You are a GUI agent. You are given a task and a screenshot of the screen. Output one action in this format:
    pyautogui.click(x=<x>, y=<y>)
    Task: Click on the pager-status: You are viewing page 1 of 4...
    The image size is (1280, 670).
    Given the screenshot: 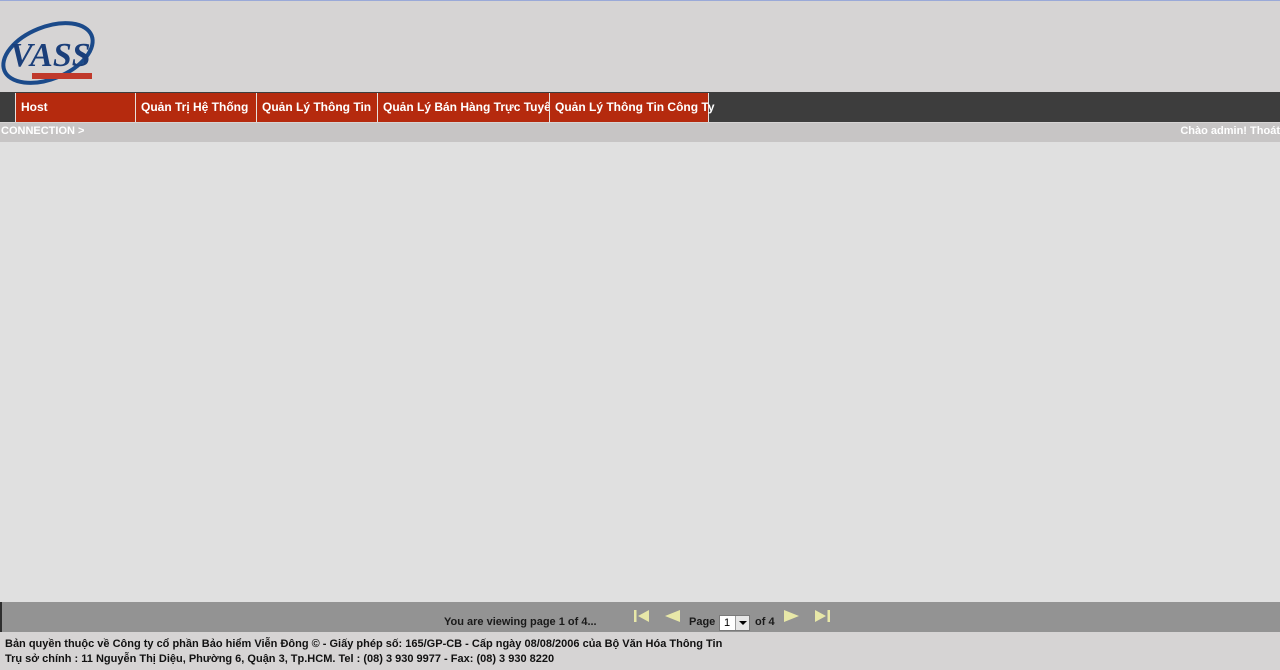 What is the action you would take?
    pyautogui.click(x=520, y=622)
    